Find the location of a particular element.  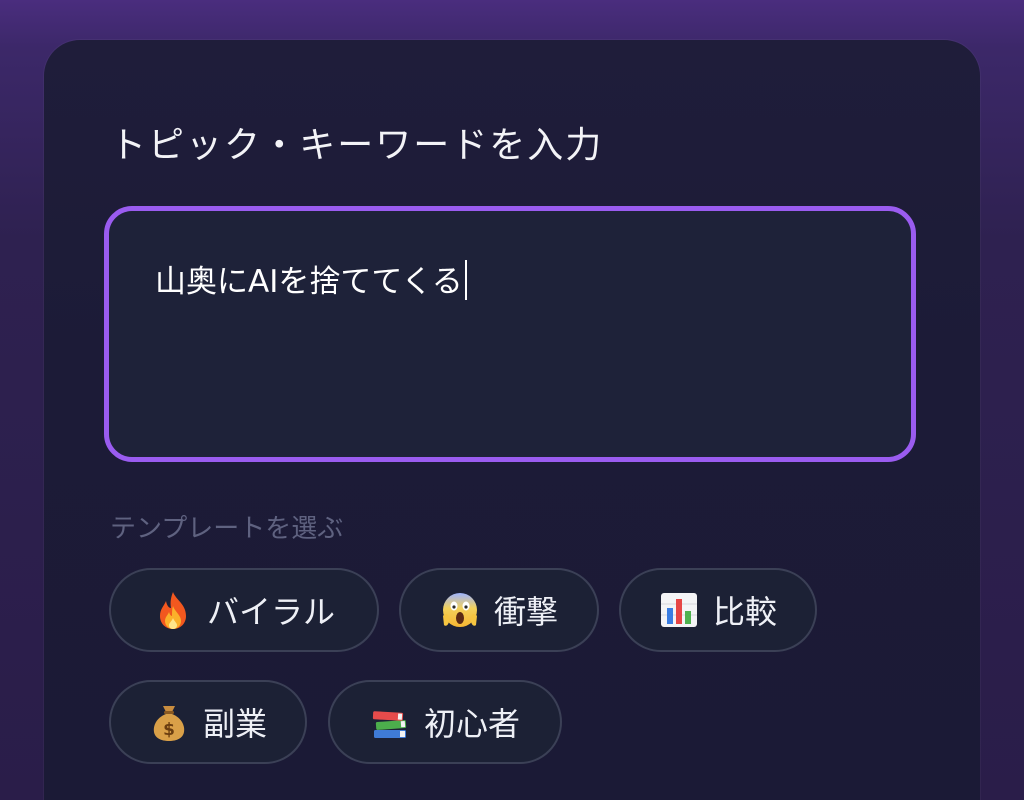

template-chip-viral: バイラル is located at coordinates (244, 610).